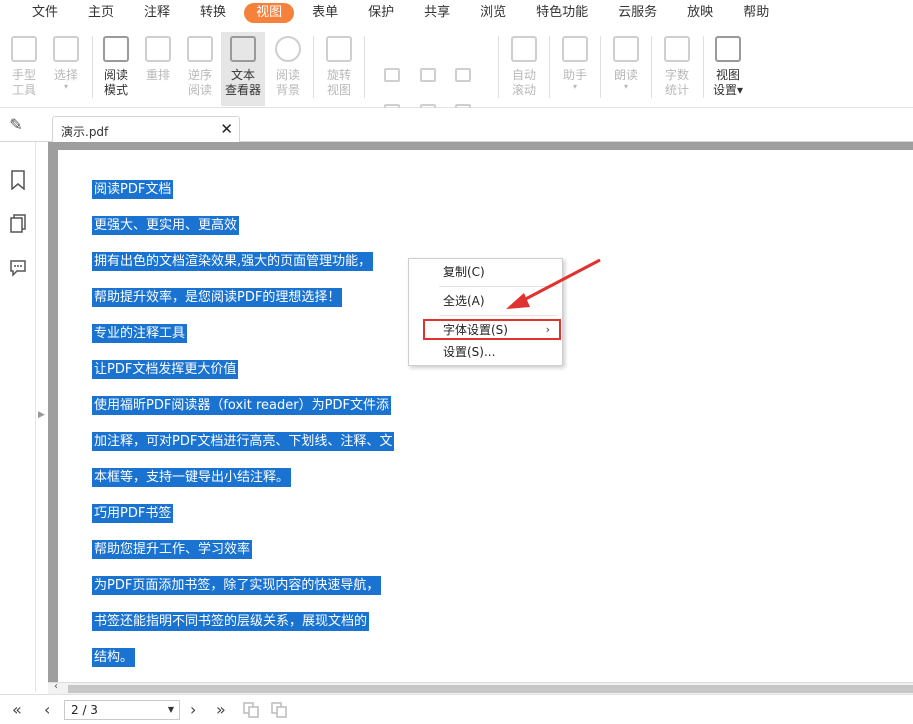  I want to click on auto-scroll-button: 自动 滚动, so click(524, 69).